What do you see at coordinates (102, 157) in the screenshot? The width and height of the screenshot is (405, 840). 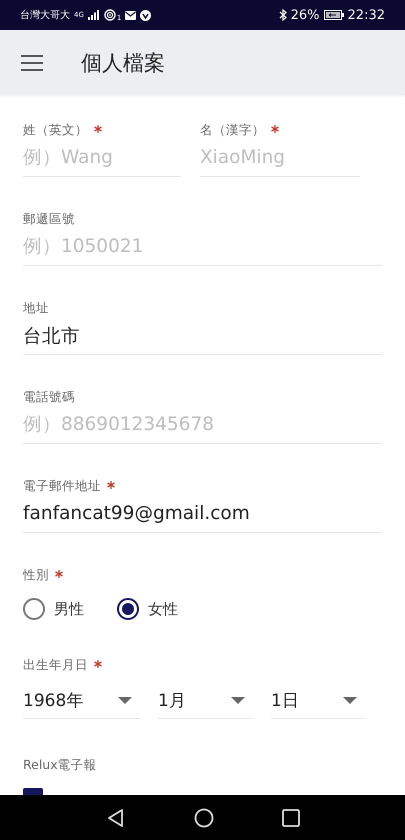 I see `input-field: 例）Wang` at bounding box center [102, 157].